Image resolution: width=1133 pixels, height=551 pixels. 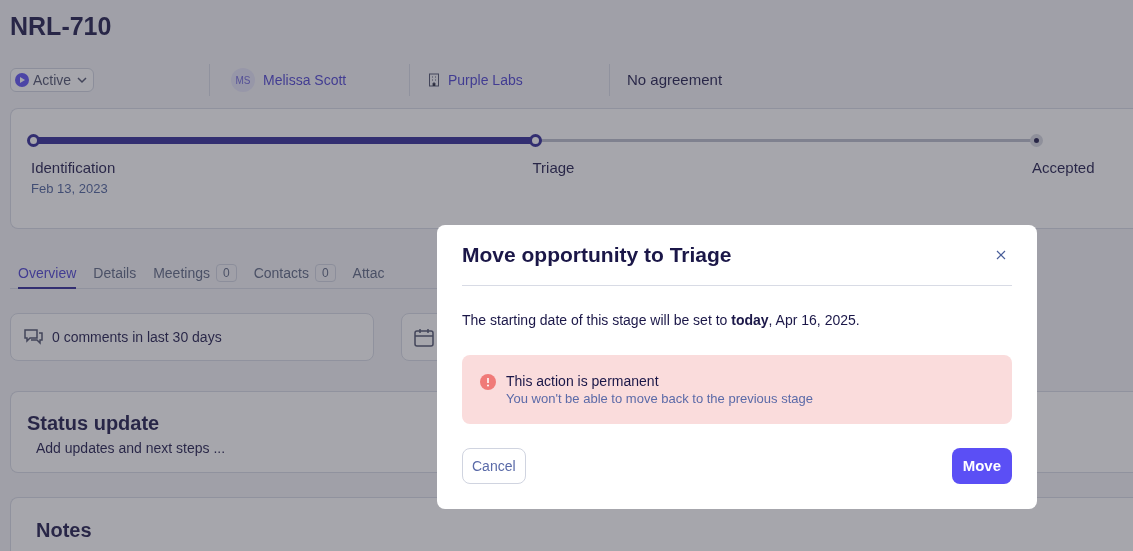 What do you see at coordinates (47, 274) in the screenshot?
I see `tab: Overview` at bounding box center [47, 274].